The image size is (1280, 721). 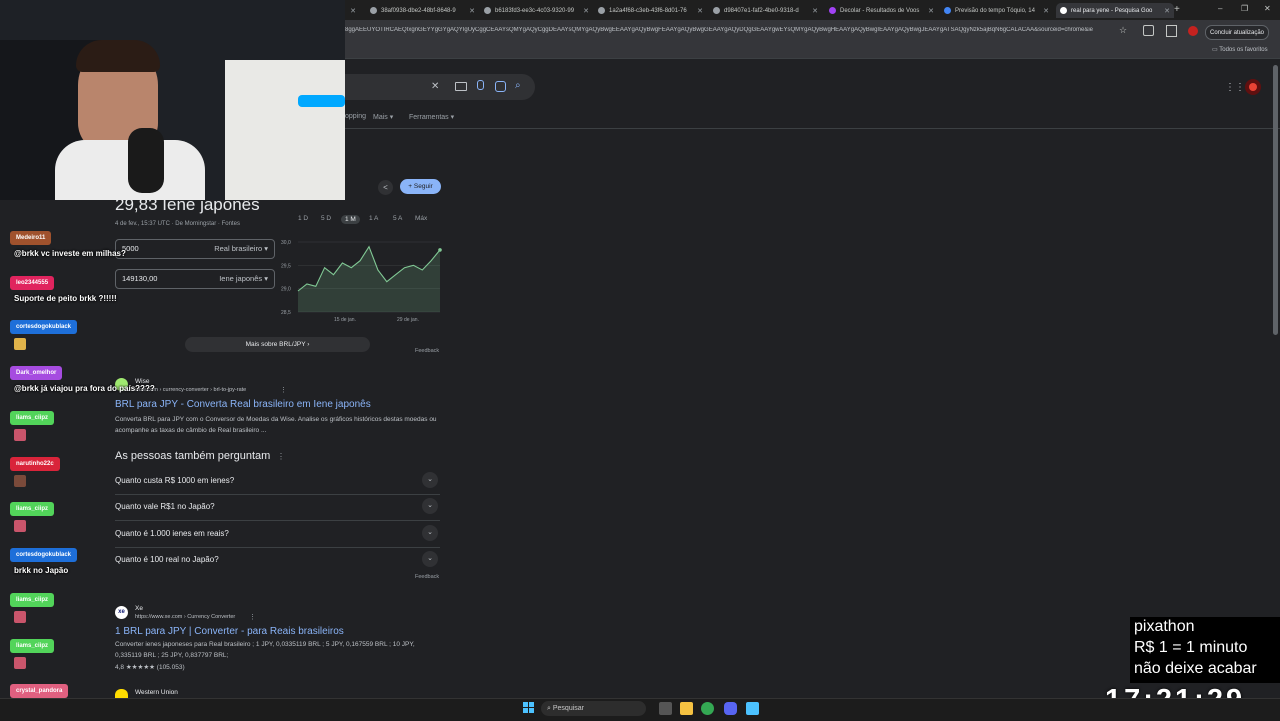 What do you see at coordinates (185, 617) in the screenshot?
I see `result-breadcrumb: https://www.xe.com › Currency Converter` at bounding box center [185, 617].